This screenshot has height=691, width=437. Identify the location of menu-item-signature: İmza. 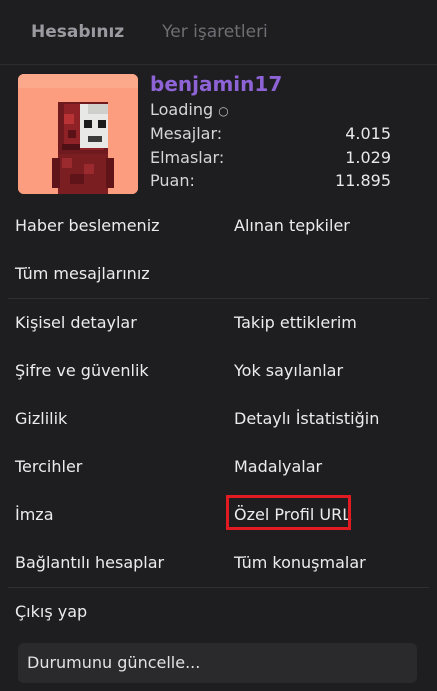
(34, 515).